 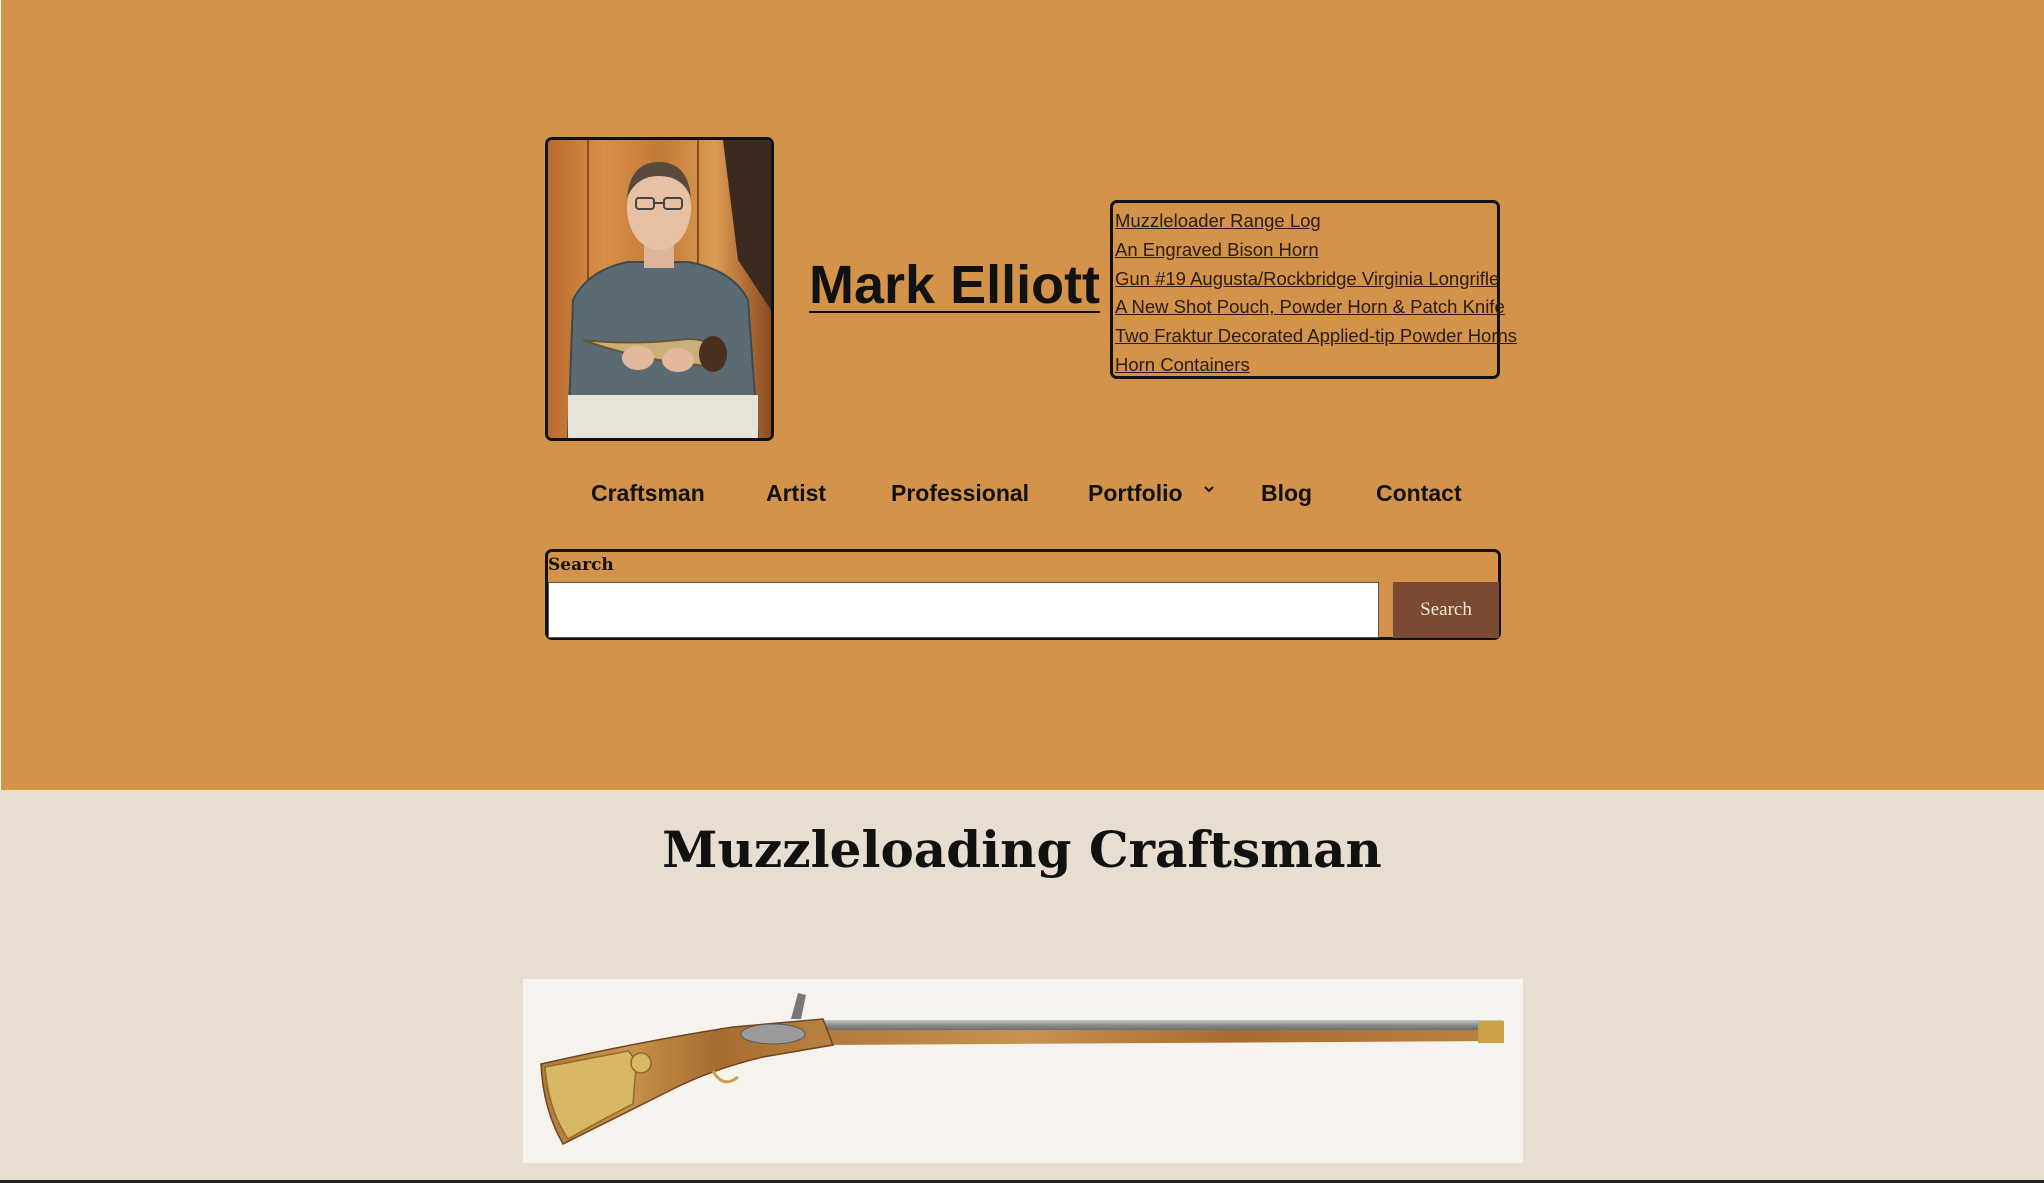 I want to click on search-input, so click(x=963, y=610).